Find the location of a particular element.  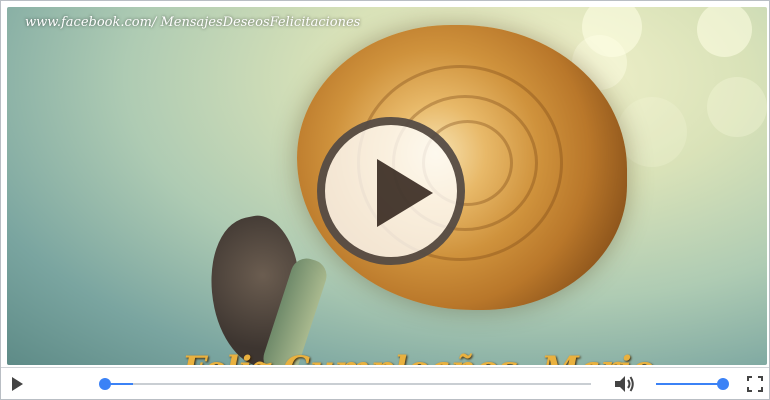

progress-bar is located at coordinates (345, 384).